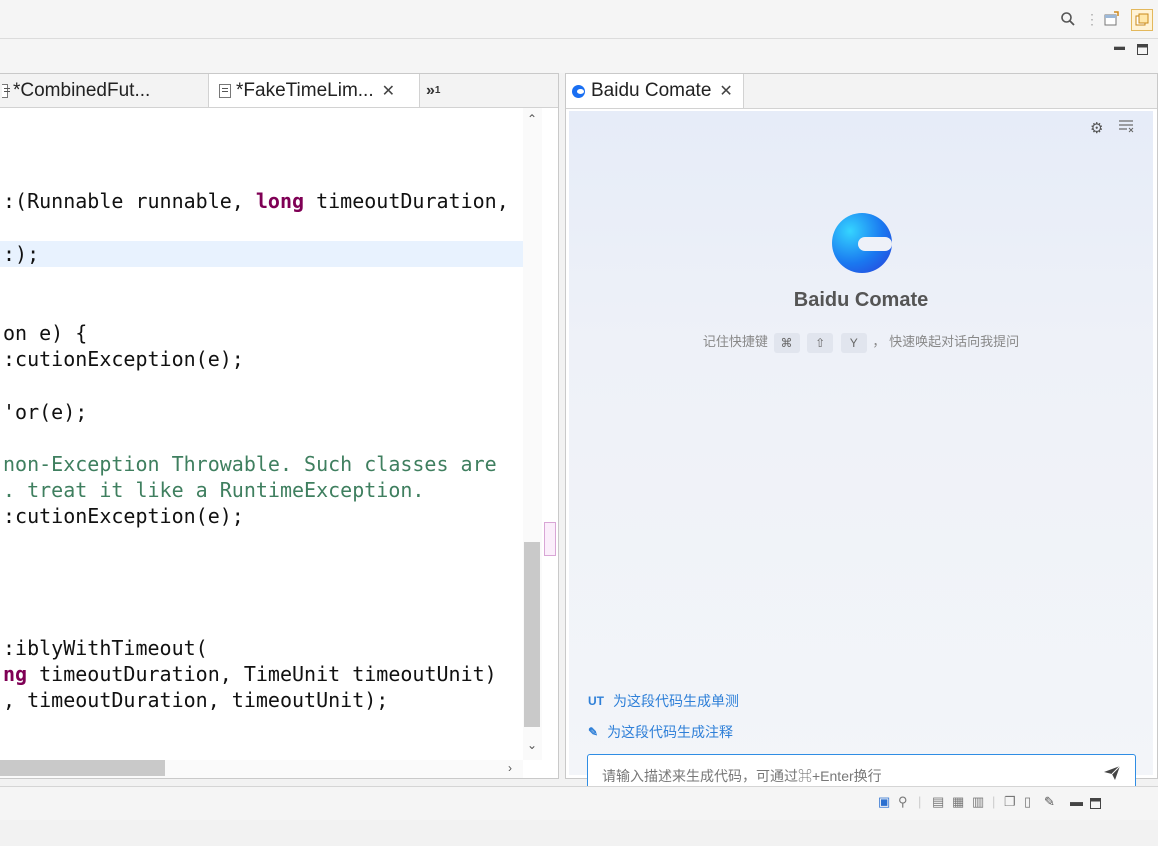 This screenshot has height=846, width=1158. I want to click on action-label: 为这段代码生成单测, so click(676, 701).